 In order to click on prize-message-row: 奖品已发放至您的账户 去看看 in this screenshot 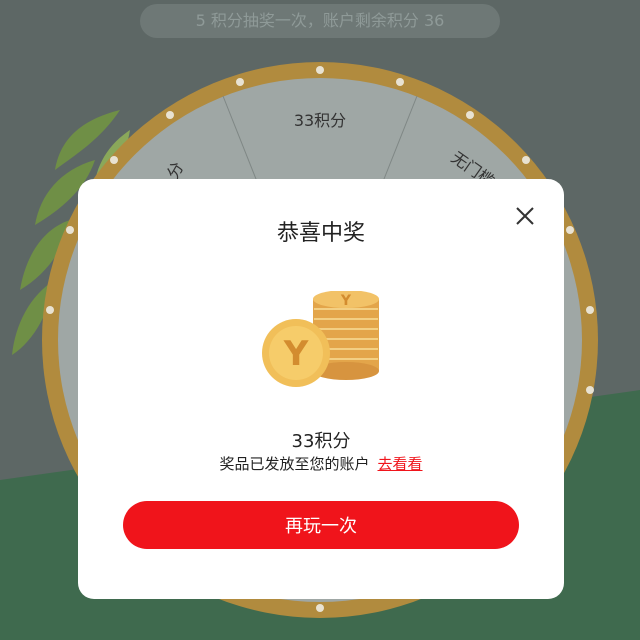, I will do `click(321, 463)`.